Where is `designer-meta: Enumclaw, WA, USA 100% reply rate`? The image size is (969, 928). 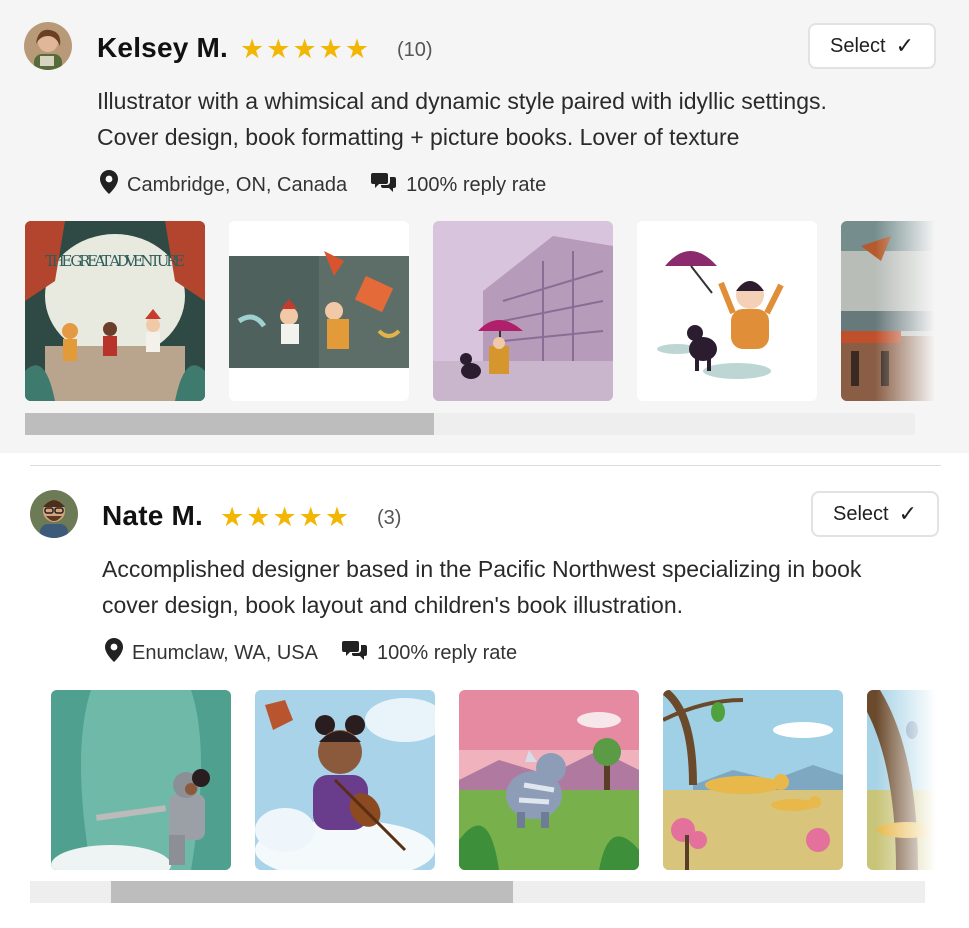 designer-meta: Enumclaw, WA, USA 100% reply rate is located at coordinates (323, 653).